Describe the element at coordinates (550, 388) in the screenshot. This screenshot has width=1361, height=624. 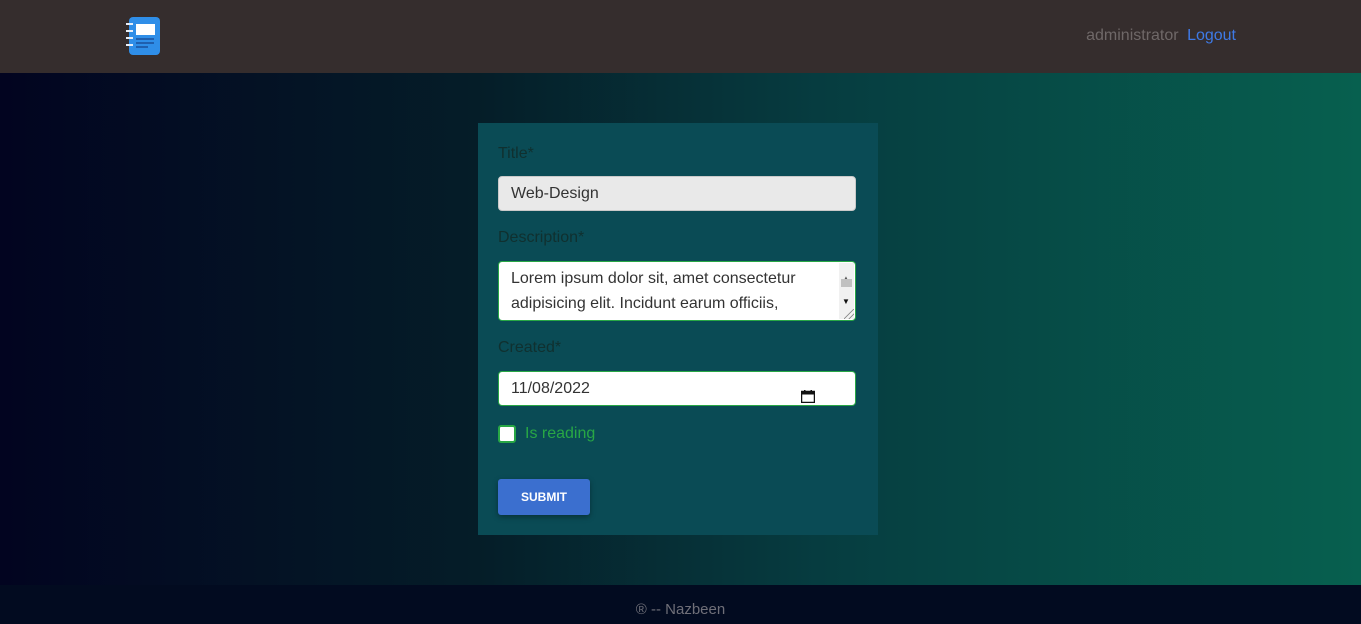
I see `created-date-value: 11/08/2022` at that location.